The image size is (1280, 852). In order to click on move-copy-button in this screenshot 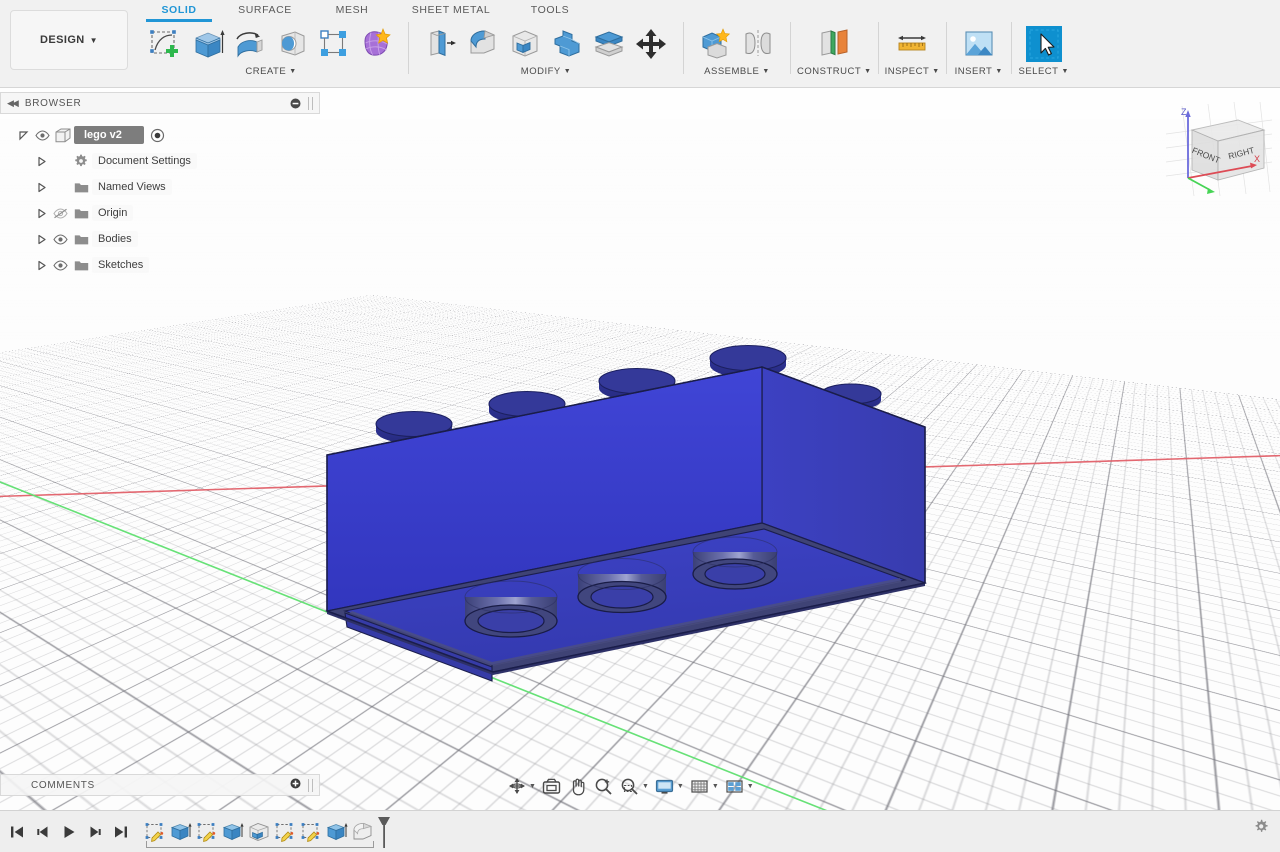, I will do `click(651, 44)`.